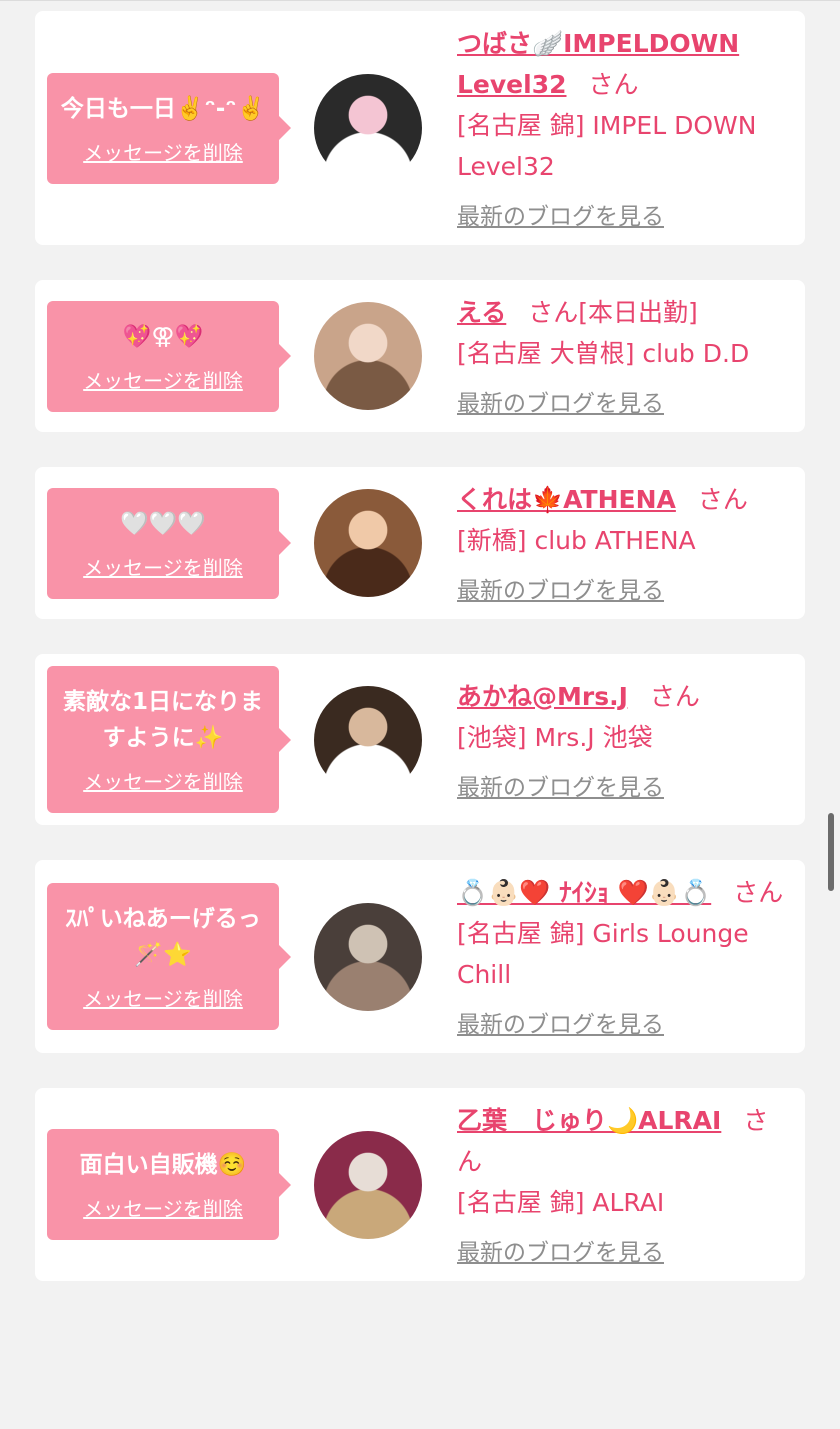 This screenshot has width=840, height=1429. Describe the element at coordinates (163, 336) in the screenshot. I see `message-text: 💖⚢💖` at that location.